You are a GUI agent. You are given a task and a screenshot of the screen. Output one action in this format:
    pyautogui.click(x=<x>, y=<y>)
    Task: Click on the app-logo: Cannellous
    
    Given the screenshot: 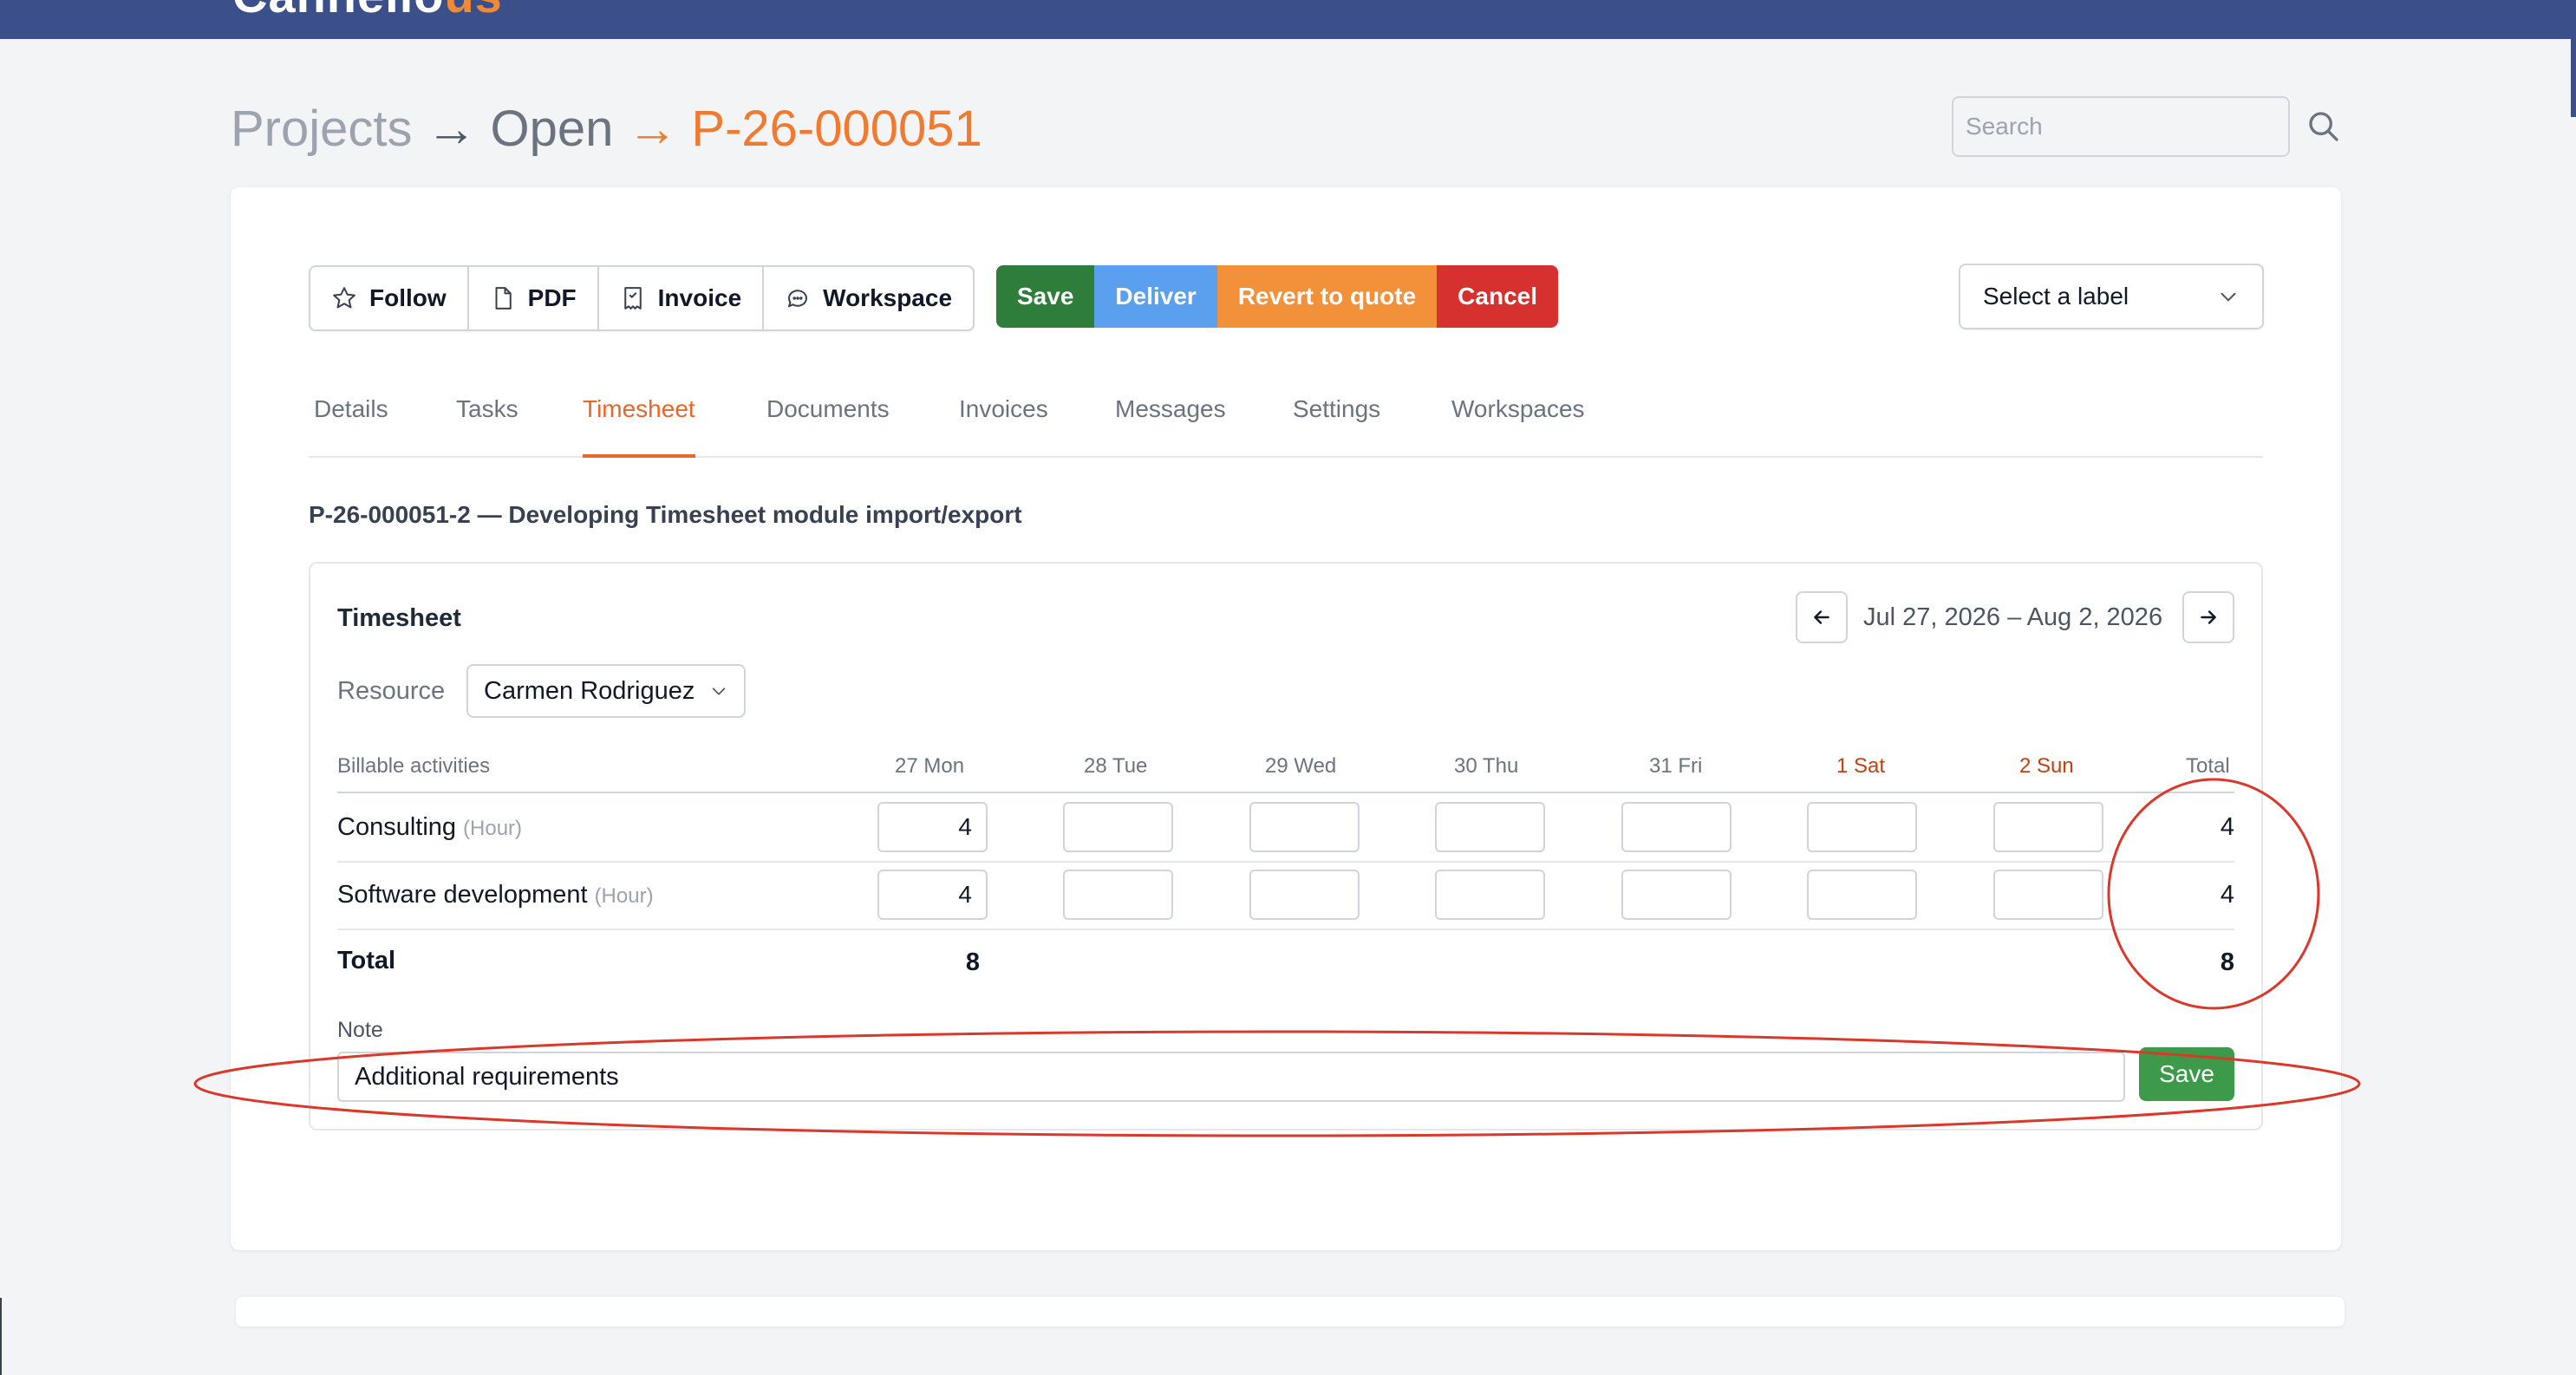 What is the action you would take?
    pyautogui.click(x=367, y=12)
    